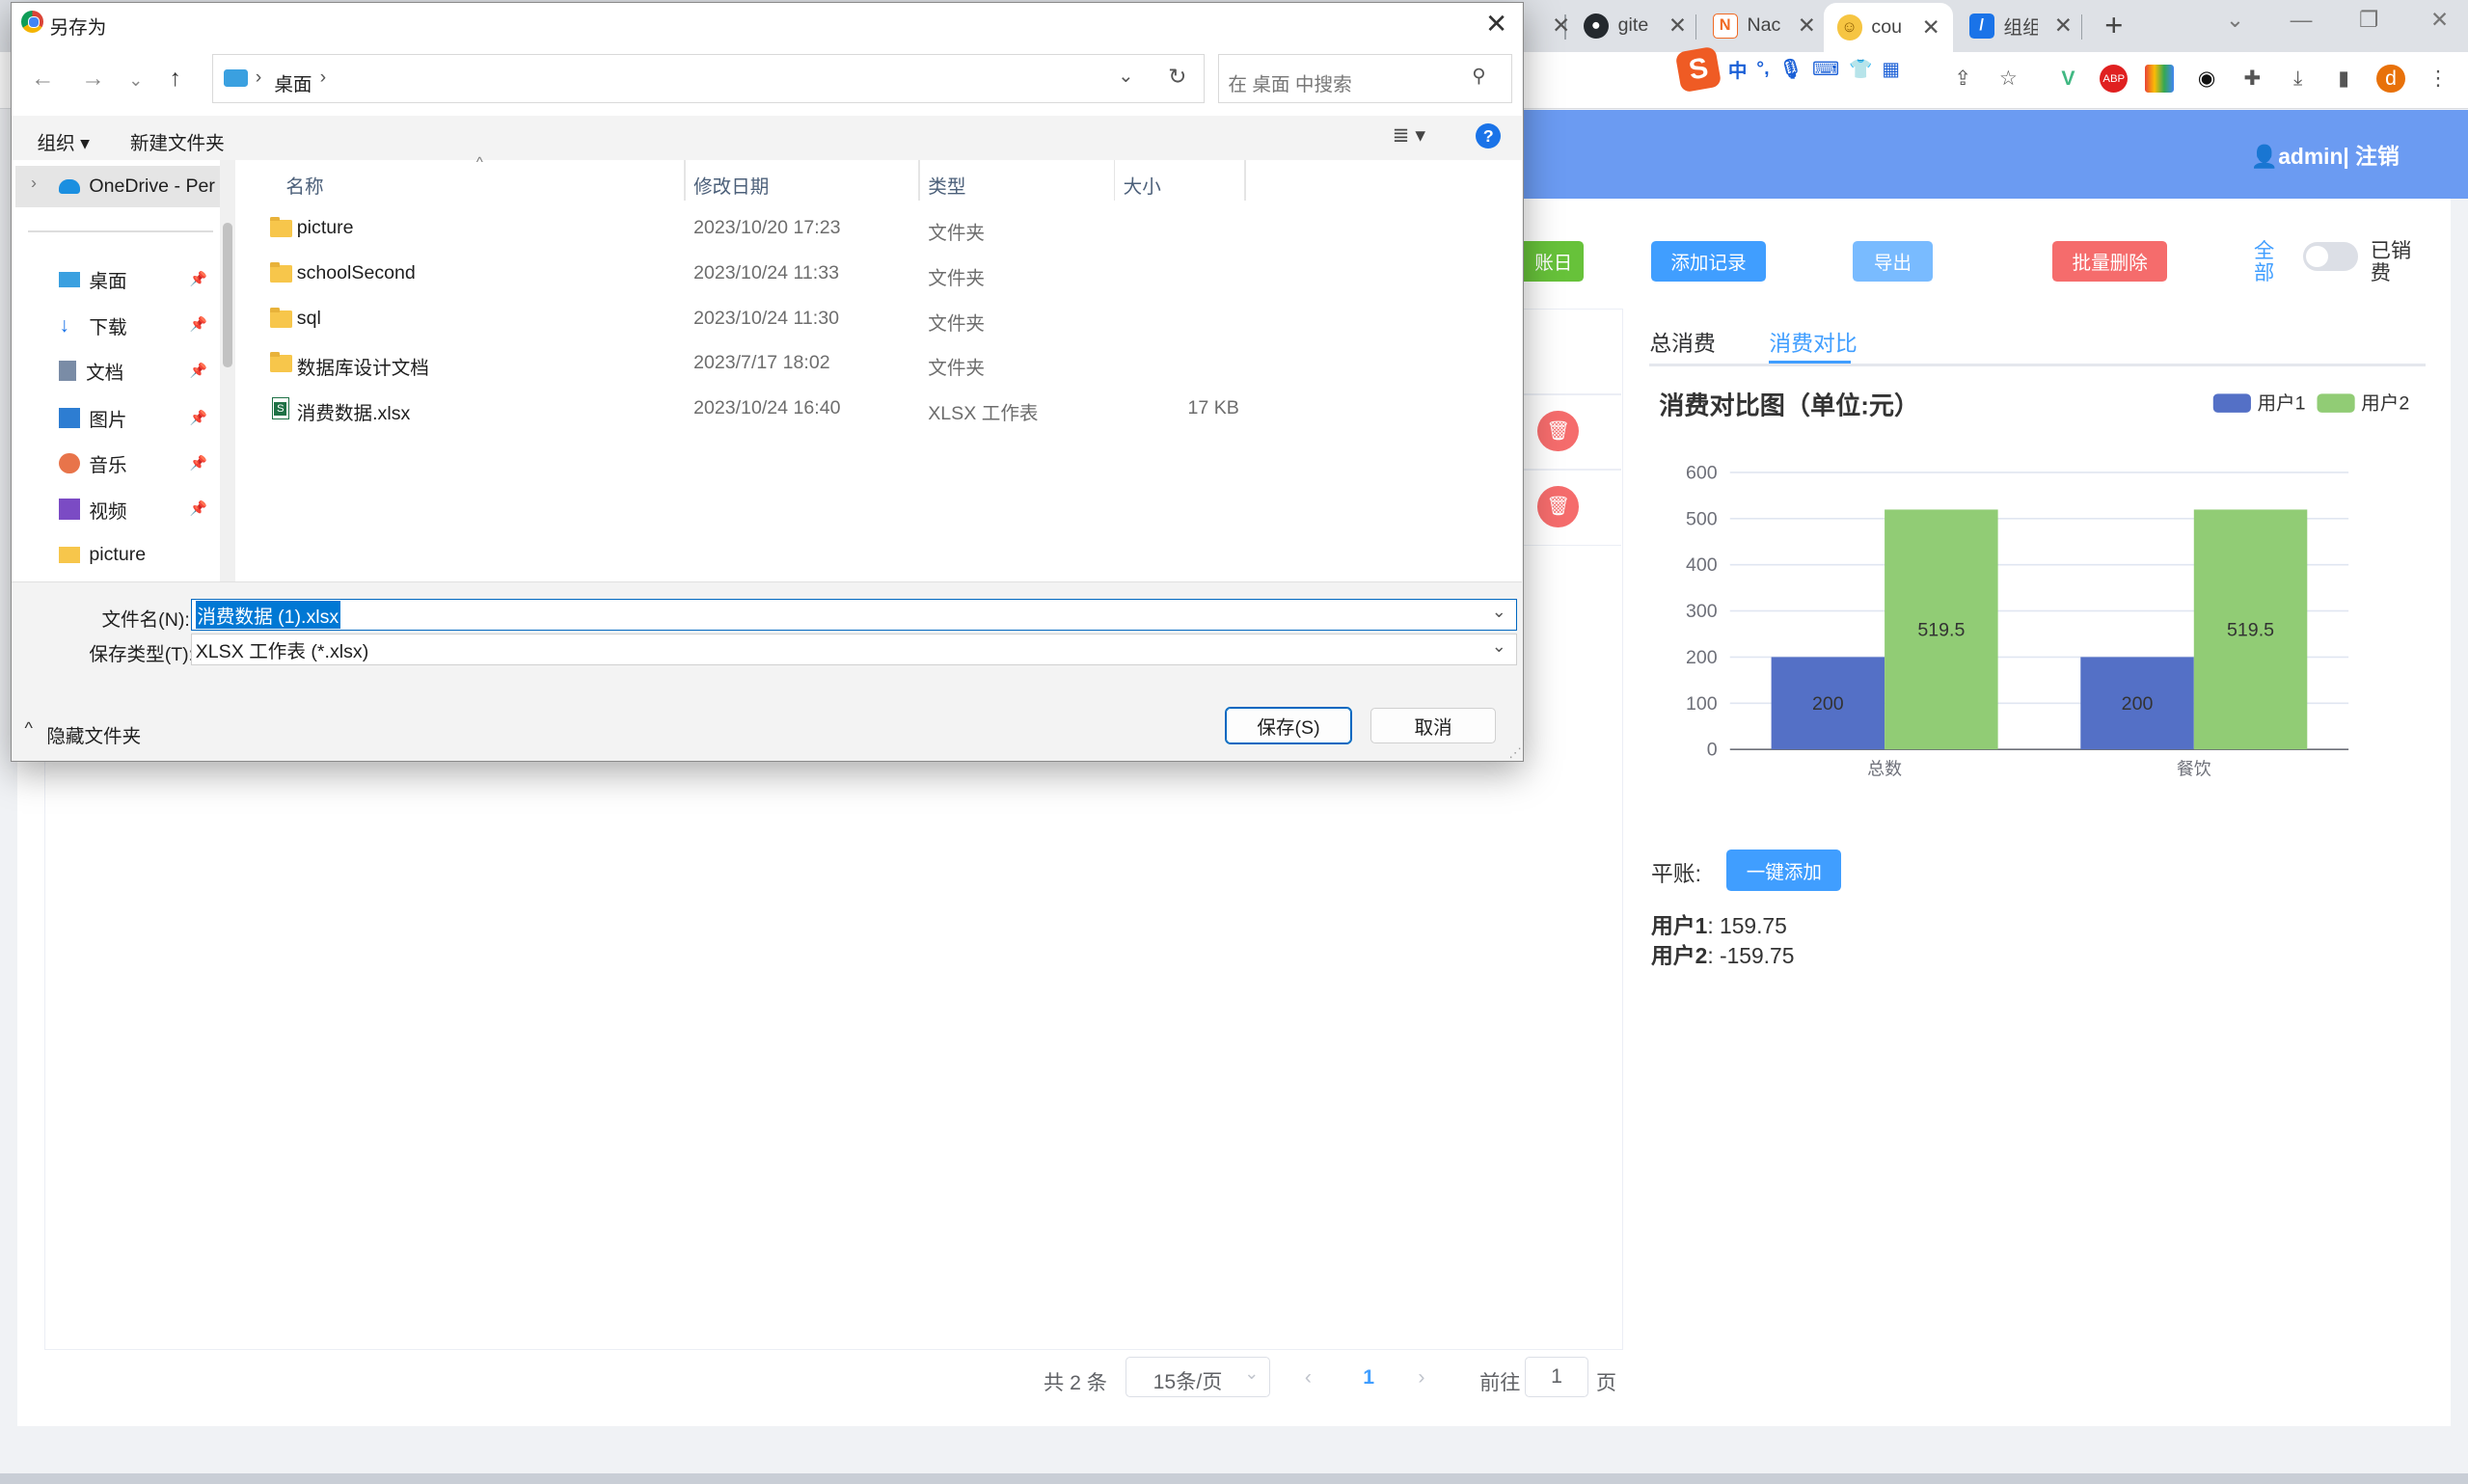 This screenshot has width=2468, height=1484. Describe the element at coordinates (1142, 185) in the screenshot. I see `column-header-size: 大小` at that location.